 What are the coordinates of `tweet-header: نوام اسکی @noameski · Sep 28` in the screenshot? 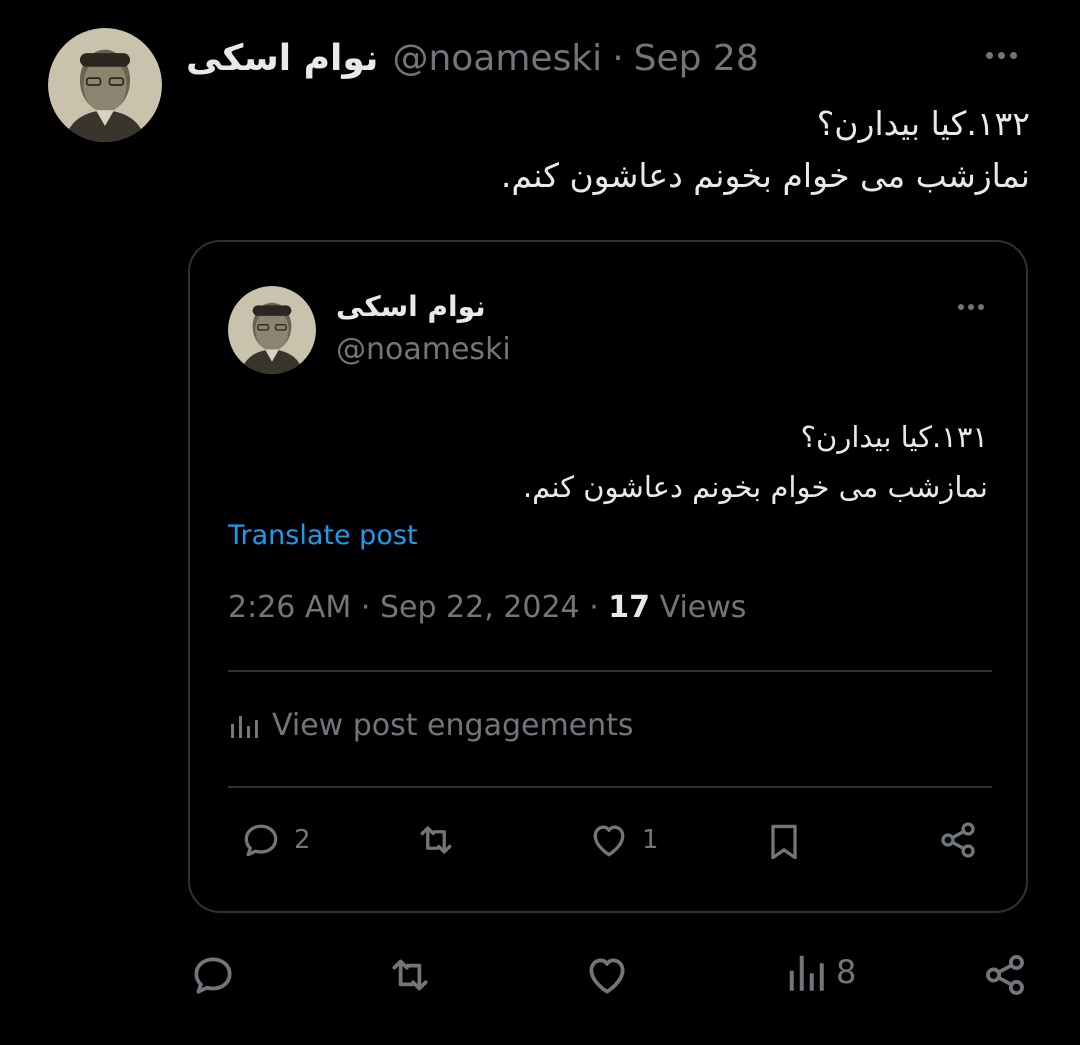 It's located at (472, 58).